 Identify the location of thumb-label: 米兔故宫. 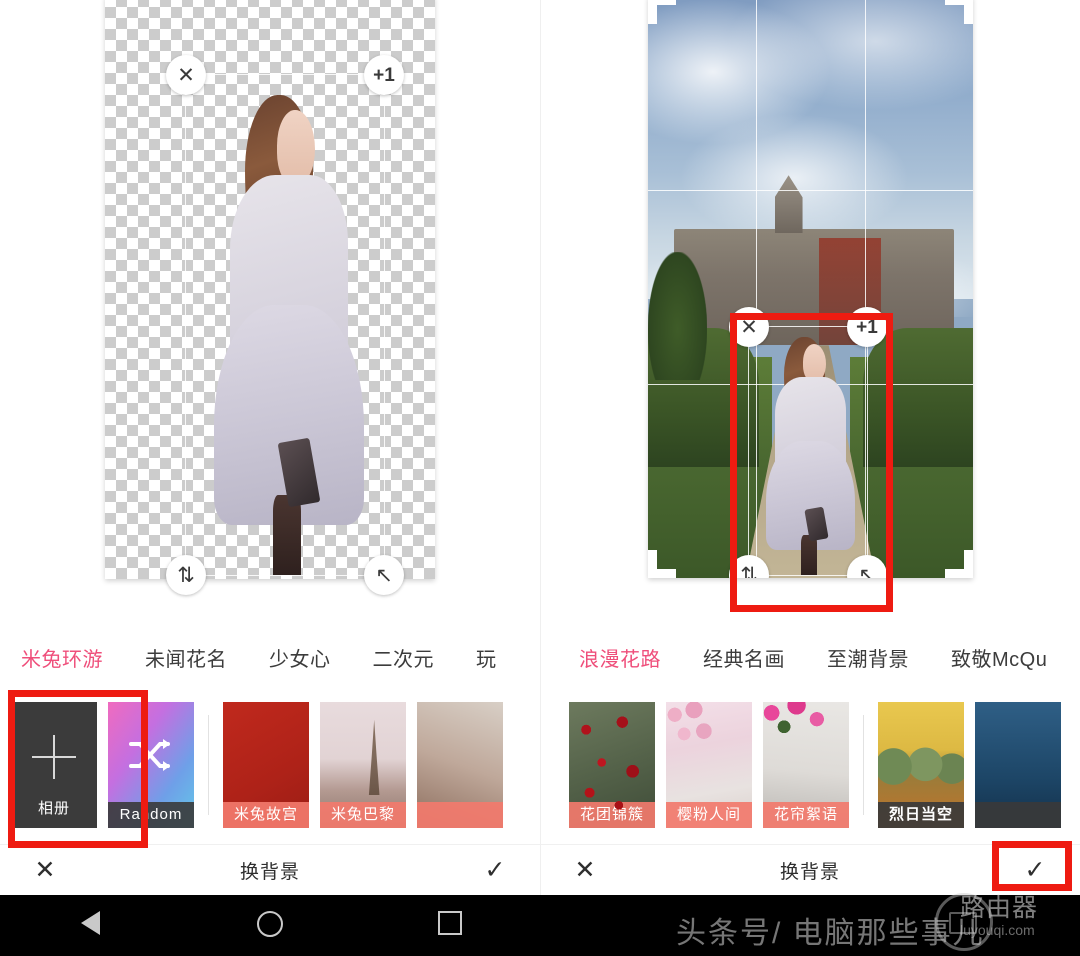
(266, 815).